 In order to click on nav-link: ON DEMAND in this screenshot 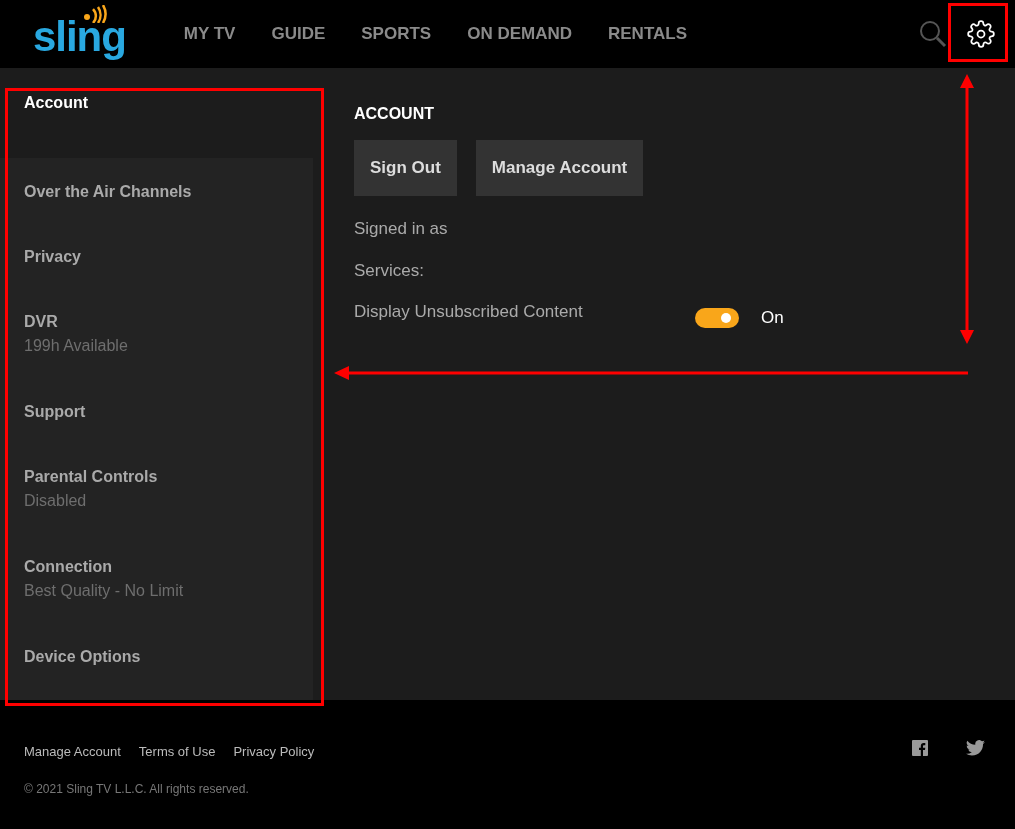, I will do `click(519, 34)`.